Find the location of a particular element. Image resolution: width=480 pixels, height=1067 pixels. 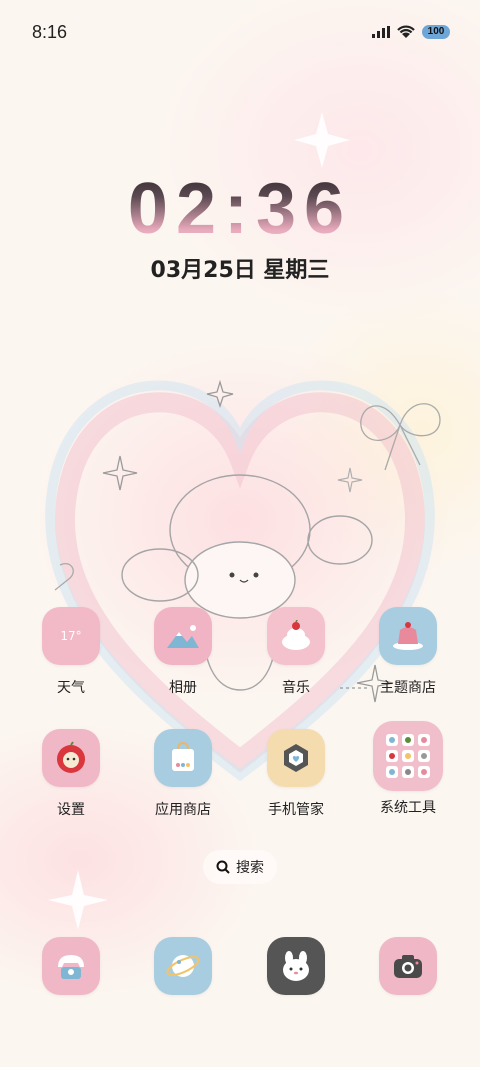

app-app-store: 应用商店 is located at coordinates (183, 774).